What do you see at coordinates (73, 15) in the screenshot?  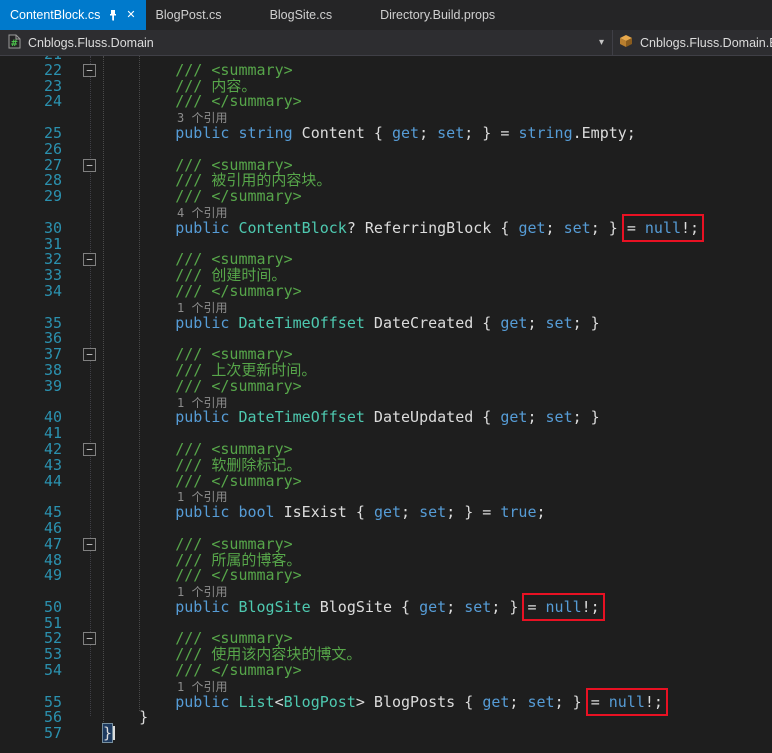 I see `tab-contentblock-cs: ContentBlock.cs ✕` at bounding box center [73, 15].